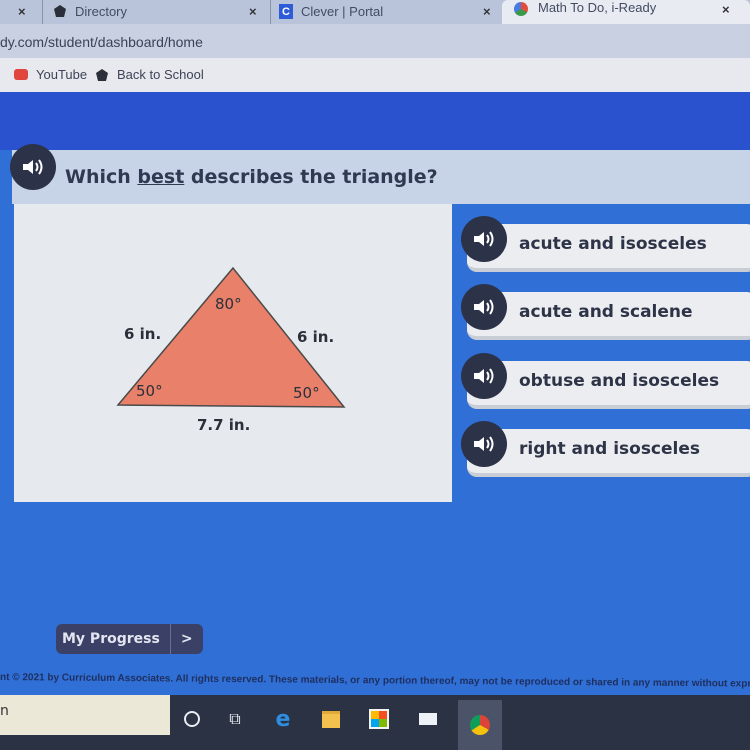  I want to click on tab-iready: Math To Do, i-Ready ×, so click(626, 12).